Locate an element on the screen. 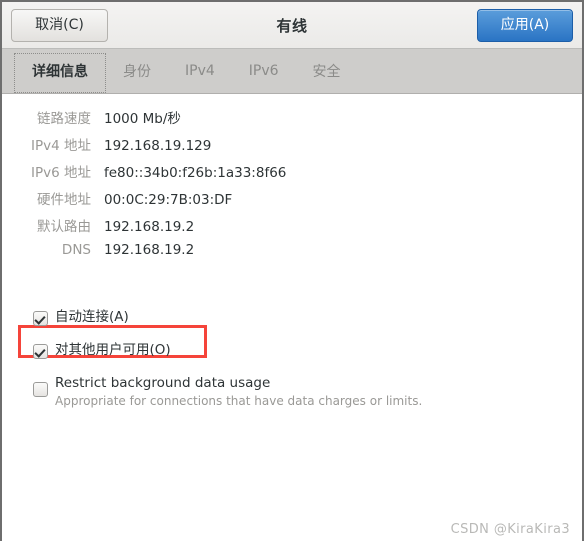 Image resolution: width=584 pixels, height=541 pixels. tab-bar: 详细信息 身份 IPv4 IPv6 安全 is located at coordinates (292, 73).